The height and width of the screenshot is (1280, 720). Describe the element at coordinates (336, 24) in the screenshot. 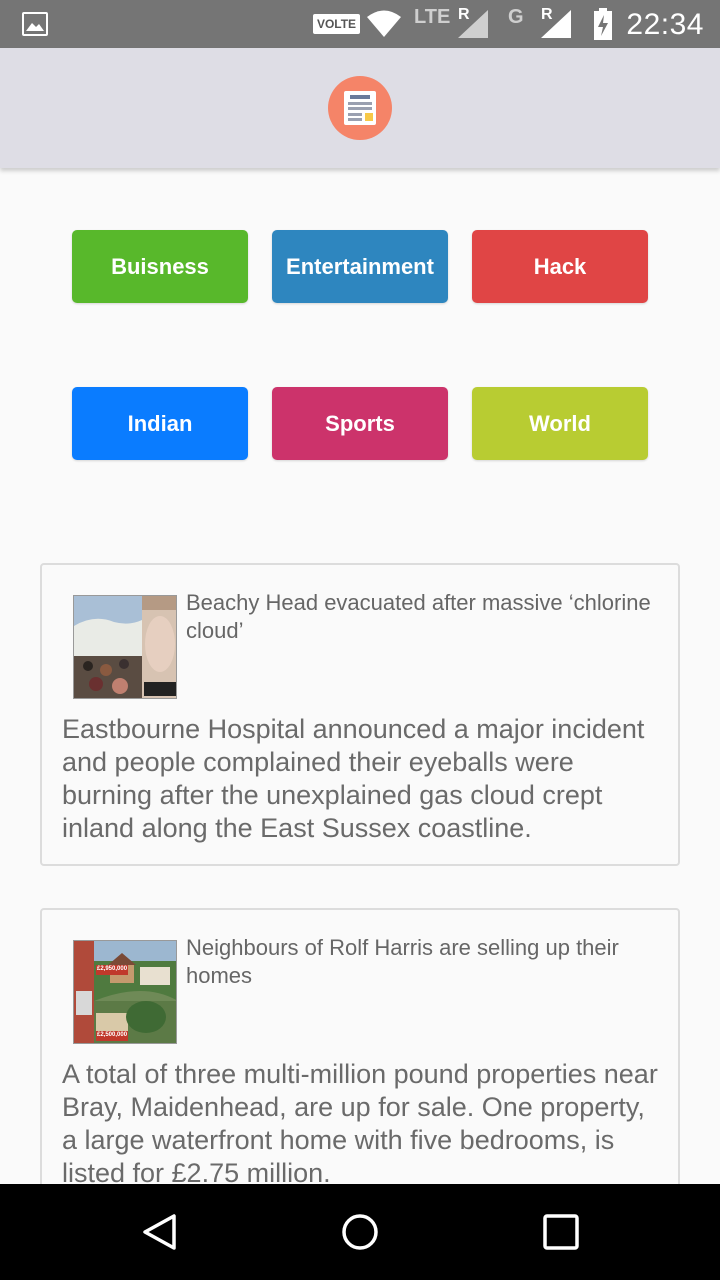

I see `volte-badge: VOLTE` at that location.